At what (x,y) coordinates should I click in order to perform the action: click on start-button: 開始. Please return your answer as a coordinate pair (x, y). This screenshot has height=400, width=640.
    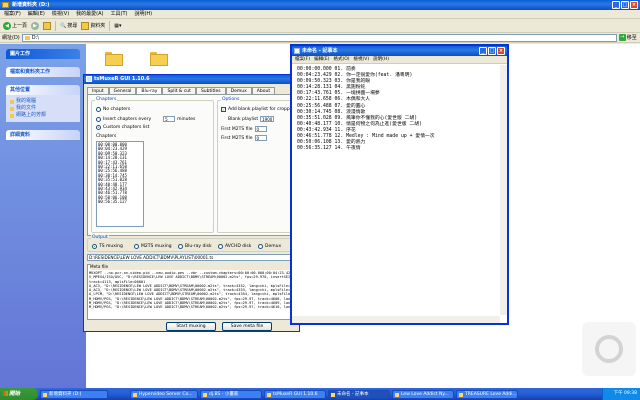
    Looking at the image, I should click on (19, 394).